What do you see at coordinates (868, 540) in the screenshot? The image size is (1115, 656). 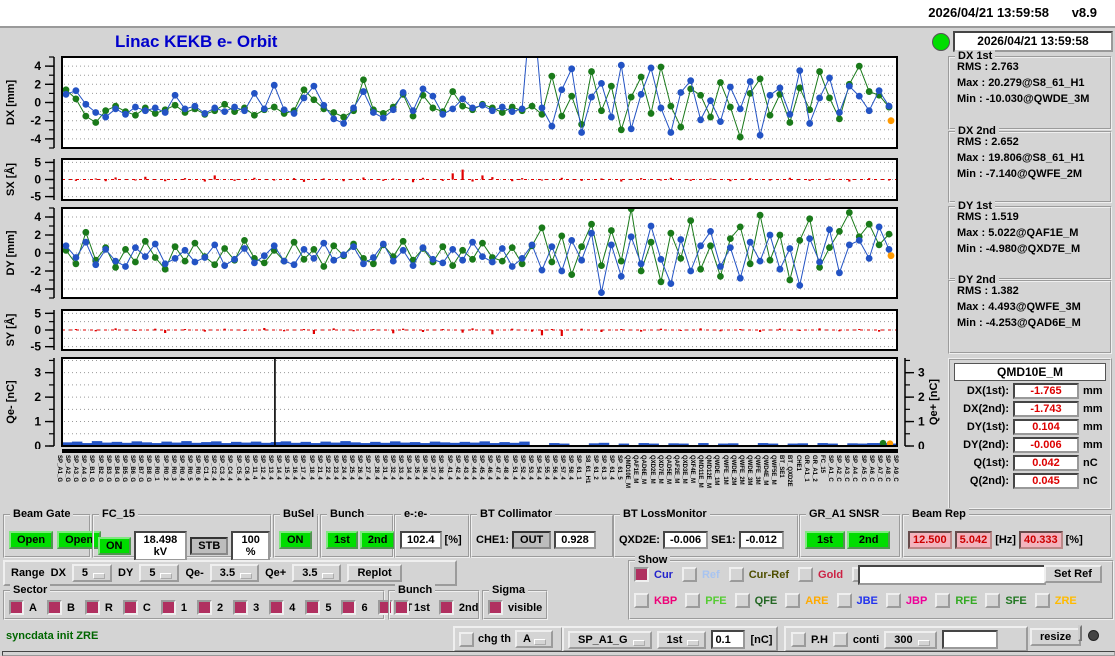 I see `gr-a1-2nd-button: 2nd` at bounding box center [868, 540].